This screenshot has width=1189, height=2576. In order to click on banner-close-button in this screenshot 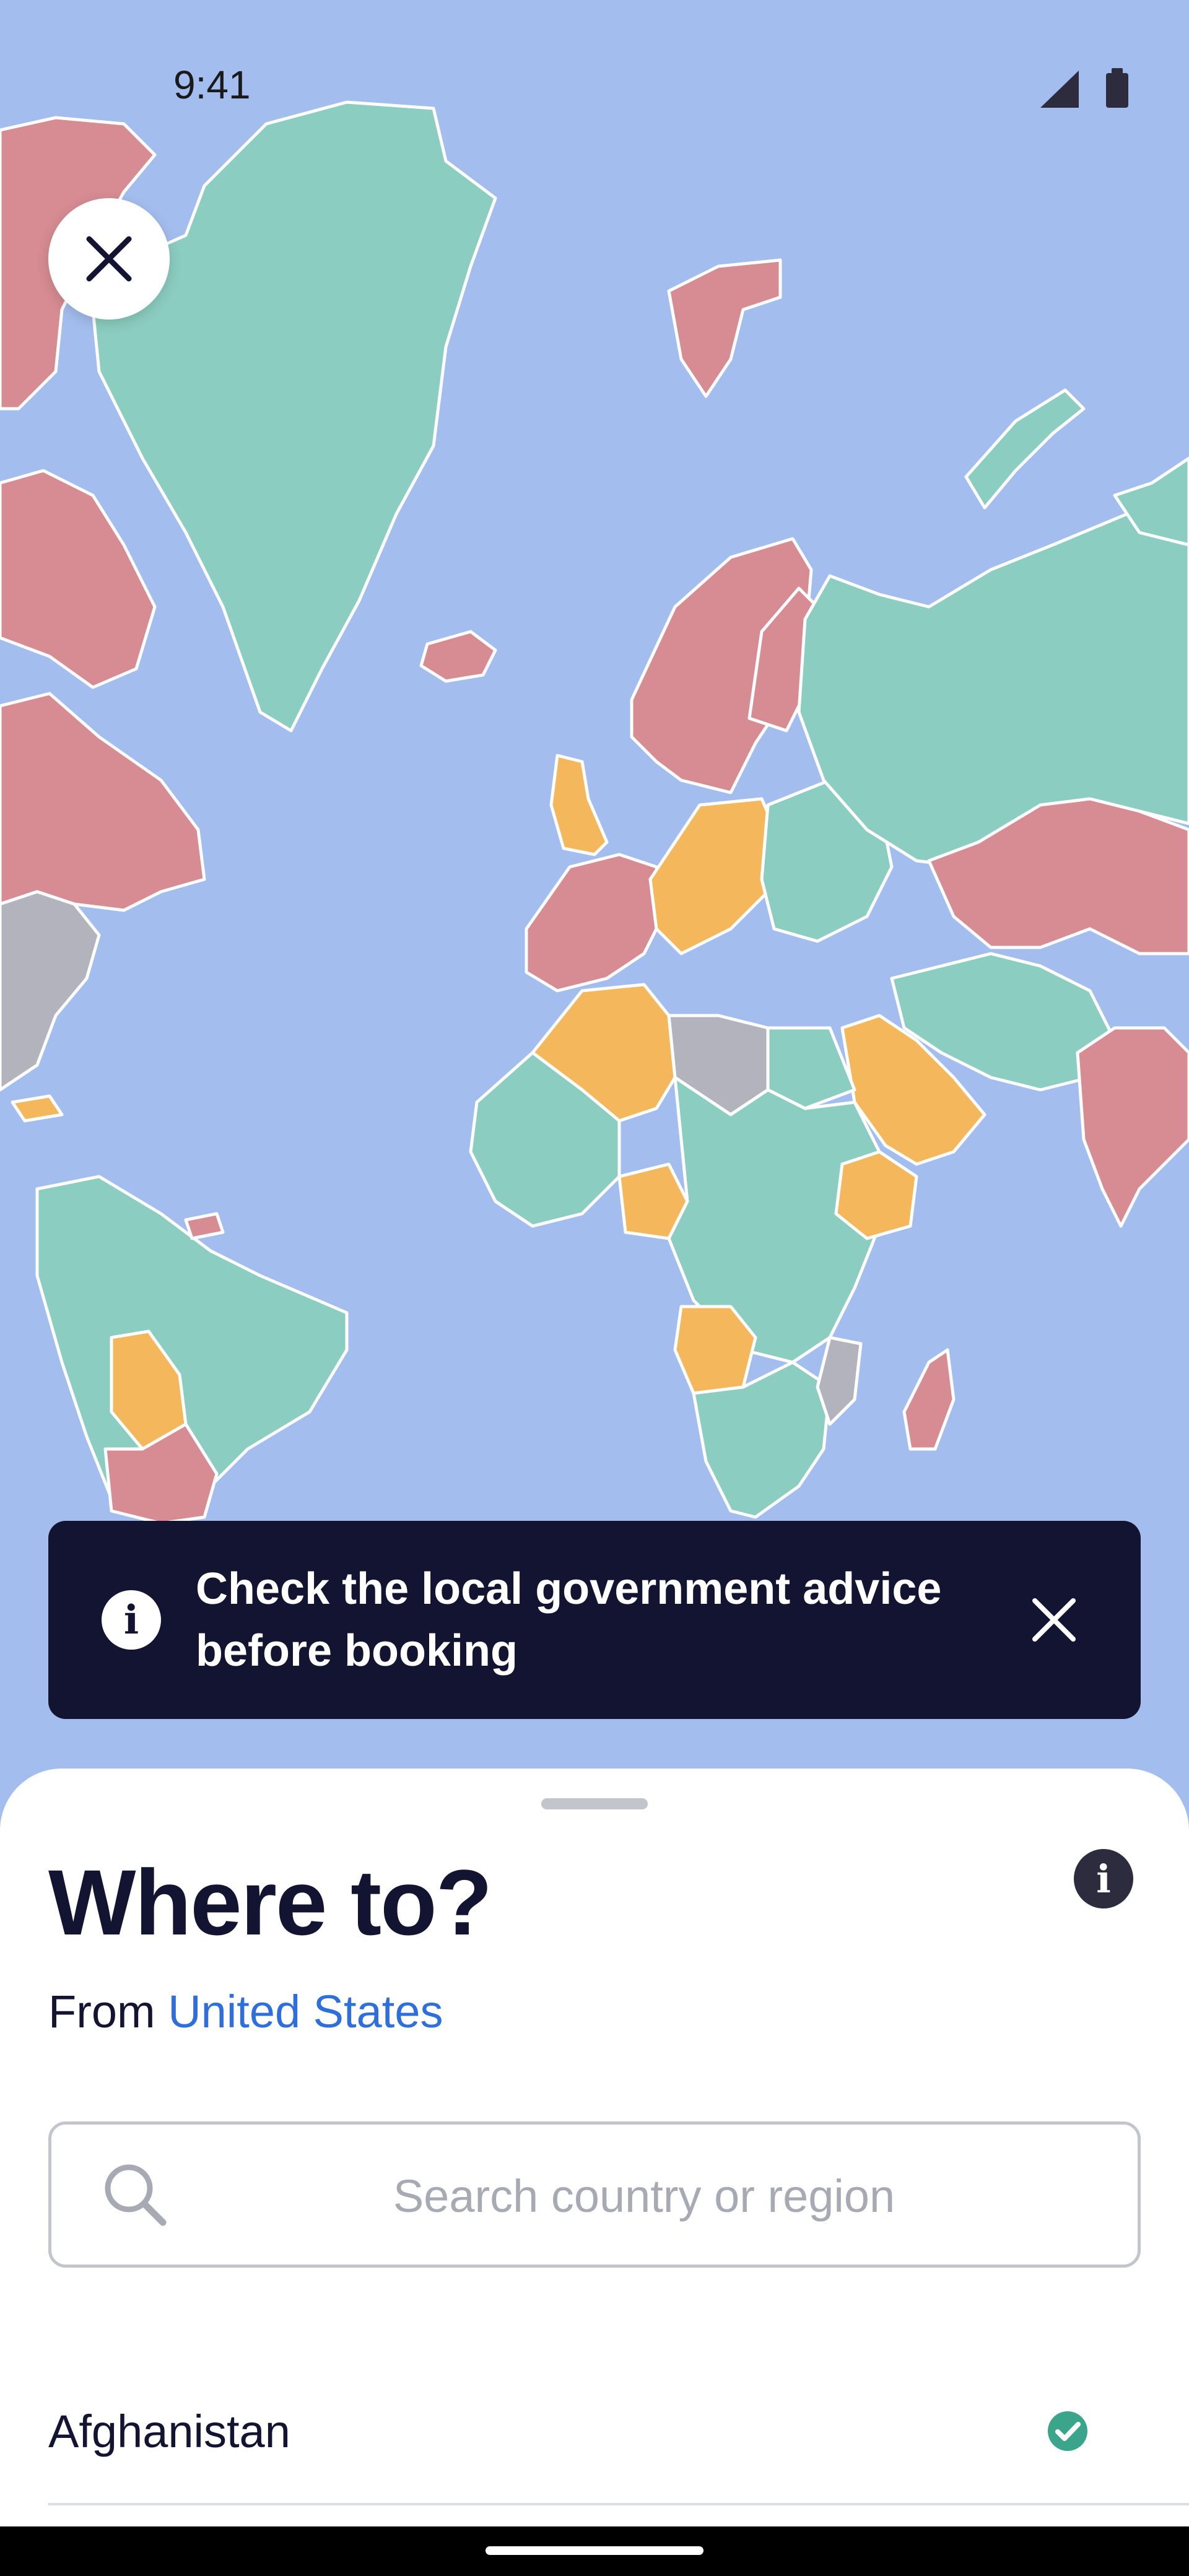, I will do `click(1054, 1620)`.